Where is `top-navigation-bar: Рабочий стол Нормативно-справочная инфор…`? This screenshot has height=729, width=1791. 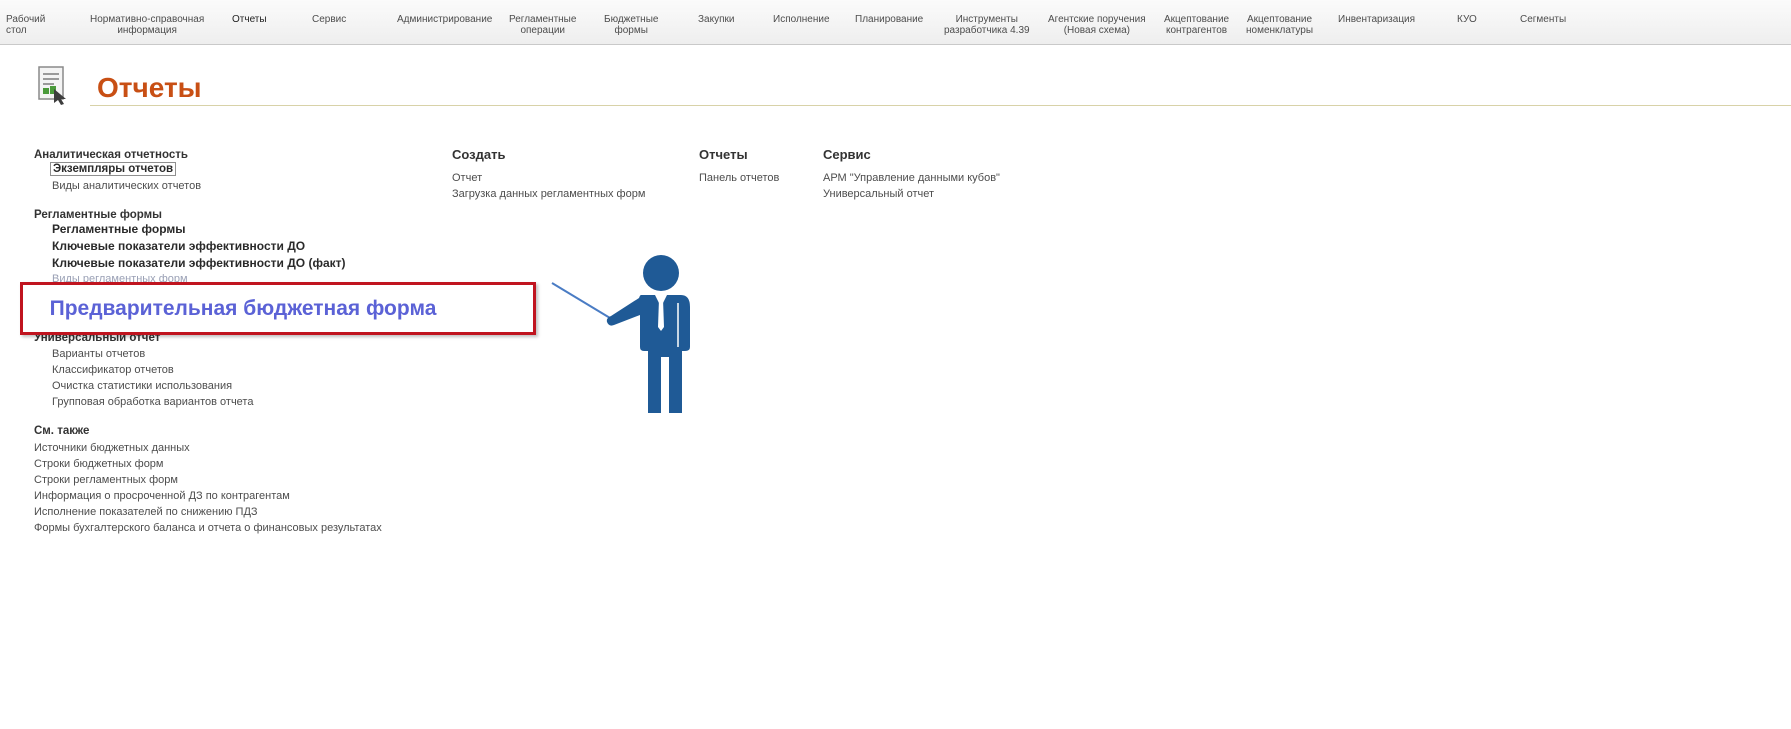
top-navigation-bar: Рабочий стол Нормативно-справочная инфор… is located at coordinates (895, 22).